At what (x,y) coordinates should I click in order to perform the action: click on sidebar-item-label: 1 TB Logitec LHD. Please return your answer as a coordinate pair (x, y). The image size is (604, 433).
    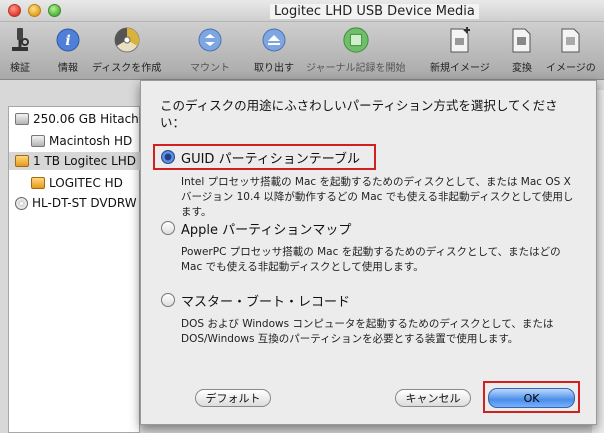
    Looking at the image, I should click on (85, 161).